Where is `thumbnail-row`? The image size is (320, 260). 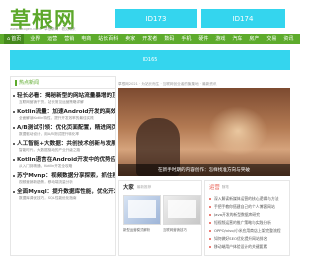
thumbnail-row is located at coordinates (162, 210).